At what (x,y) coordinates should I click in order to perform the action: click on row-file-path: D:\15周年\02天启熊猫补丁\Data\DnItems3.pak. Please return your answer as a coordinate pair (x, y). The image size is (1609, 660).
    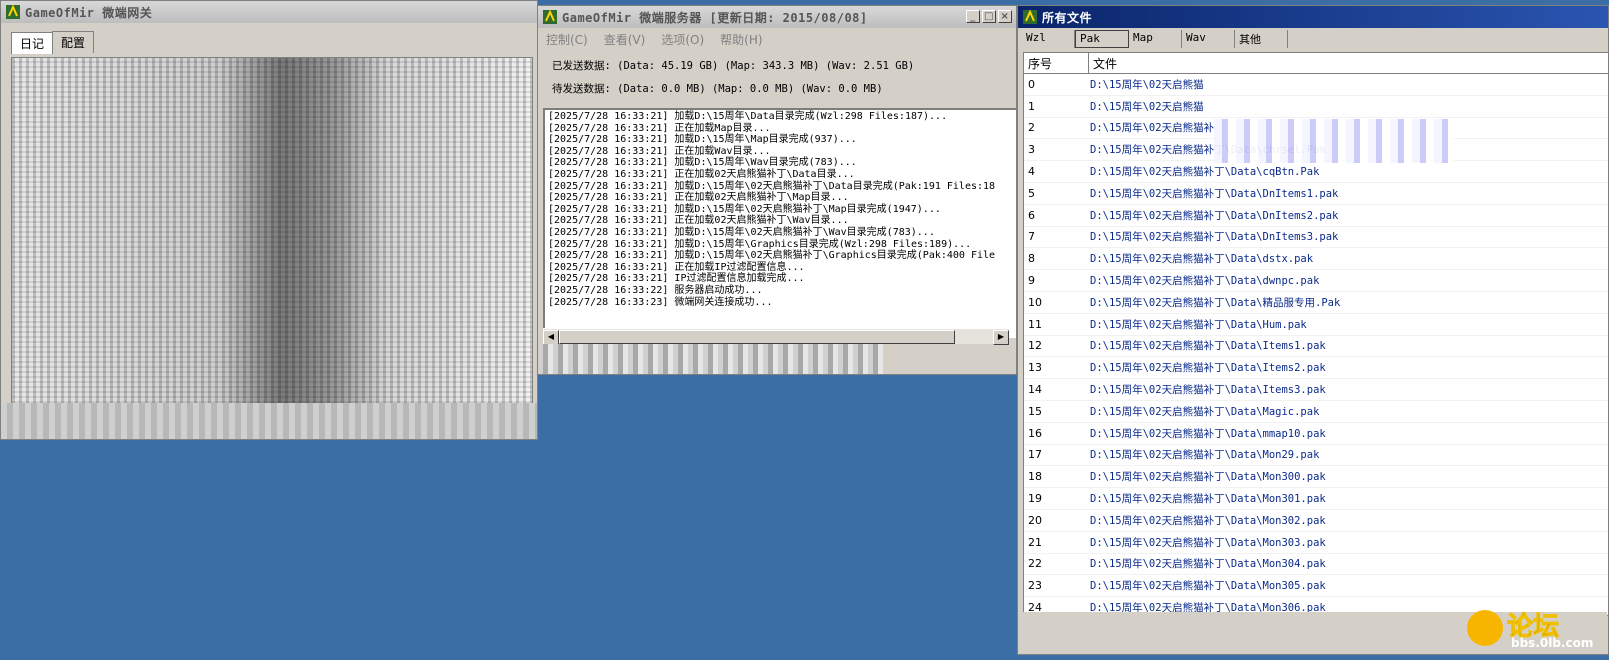
    Looking at the image, I should click on (1214, 237).